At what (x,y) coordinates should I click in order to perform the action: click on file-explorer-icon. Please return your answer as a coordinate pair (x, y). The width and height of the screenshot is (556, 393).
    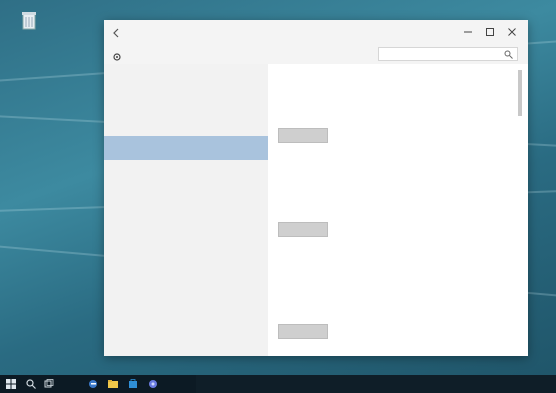
    Looking at the image, I should click on (113, 384).